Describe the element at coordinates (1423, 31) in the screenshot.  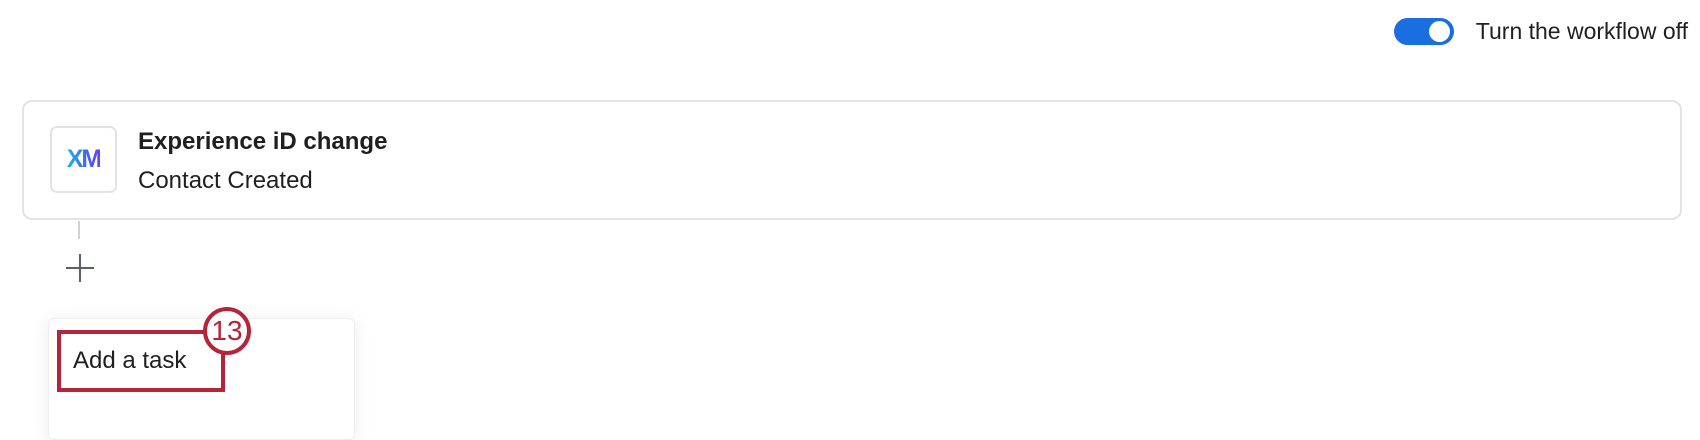
I see `workflow-toggle-switch` at that location.